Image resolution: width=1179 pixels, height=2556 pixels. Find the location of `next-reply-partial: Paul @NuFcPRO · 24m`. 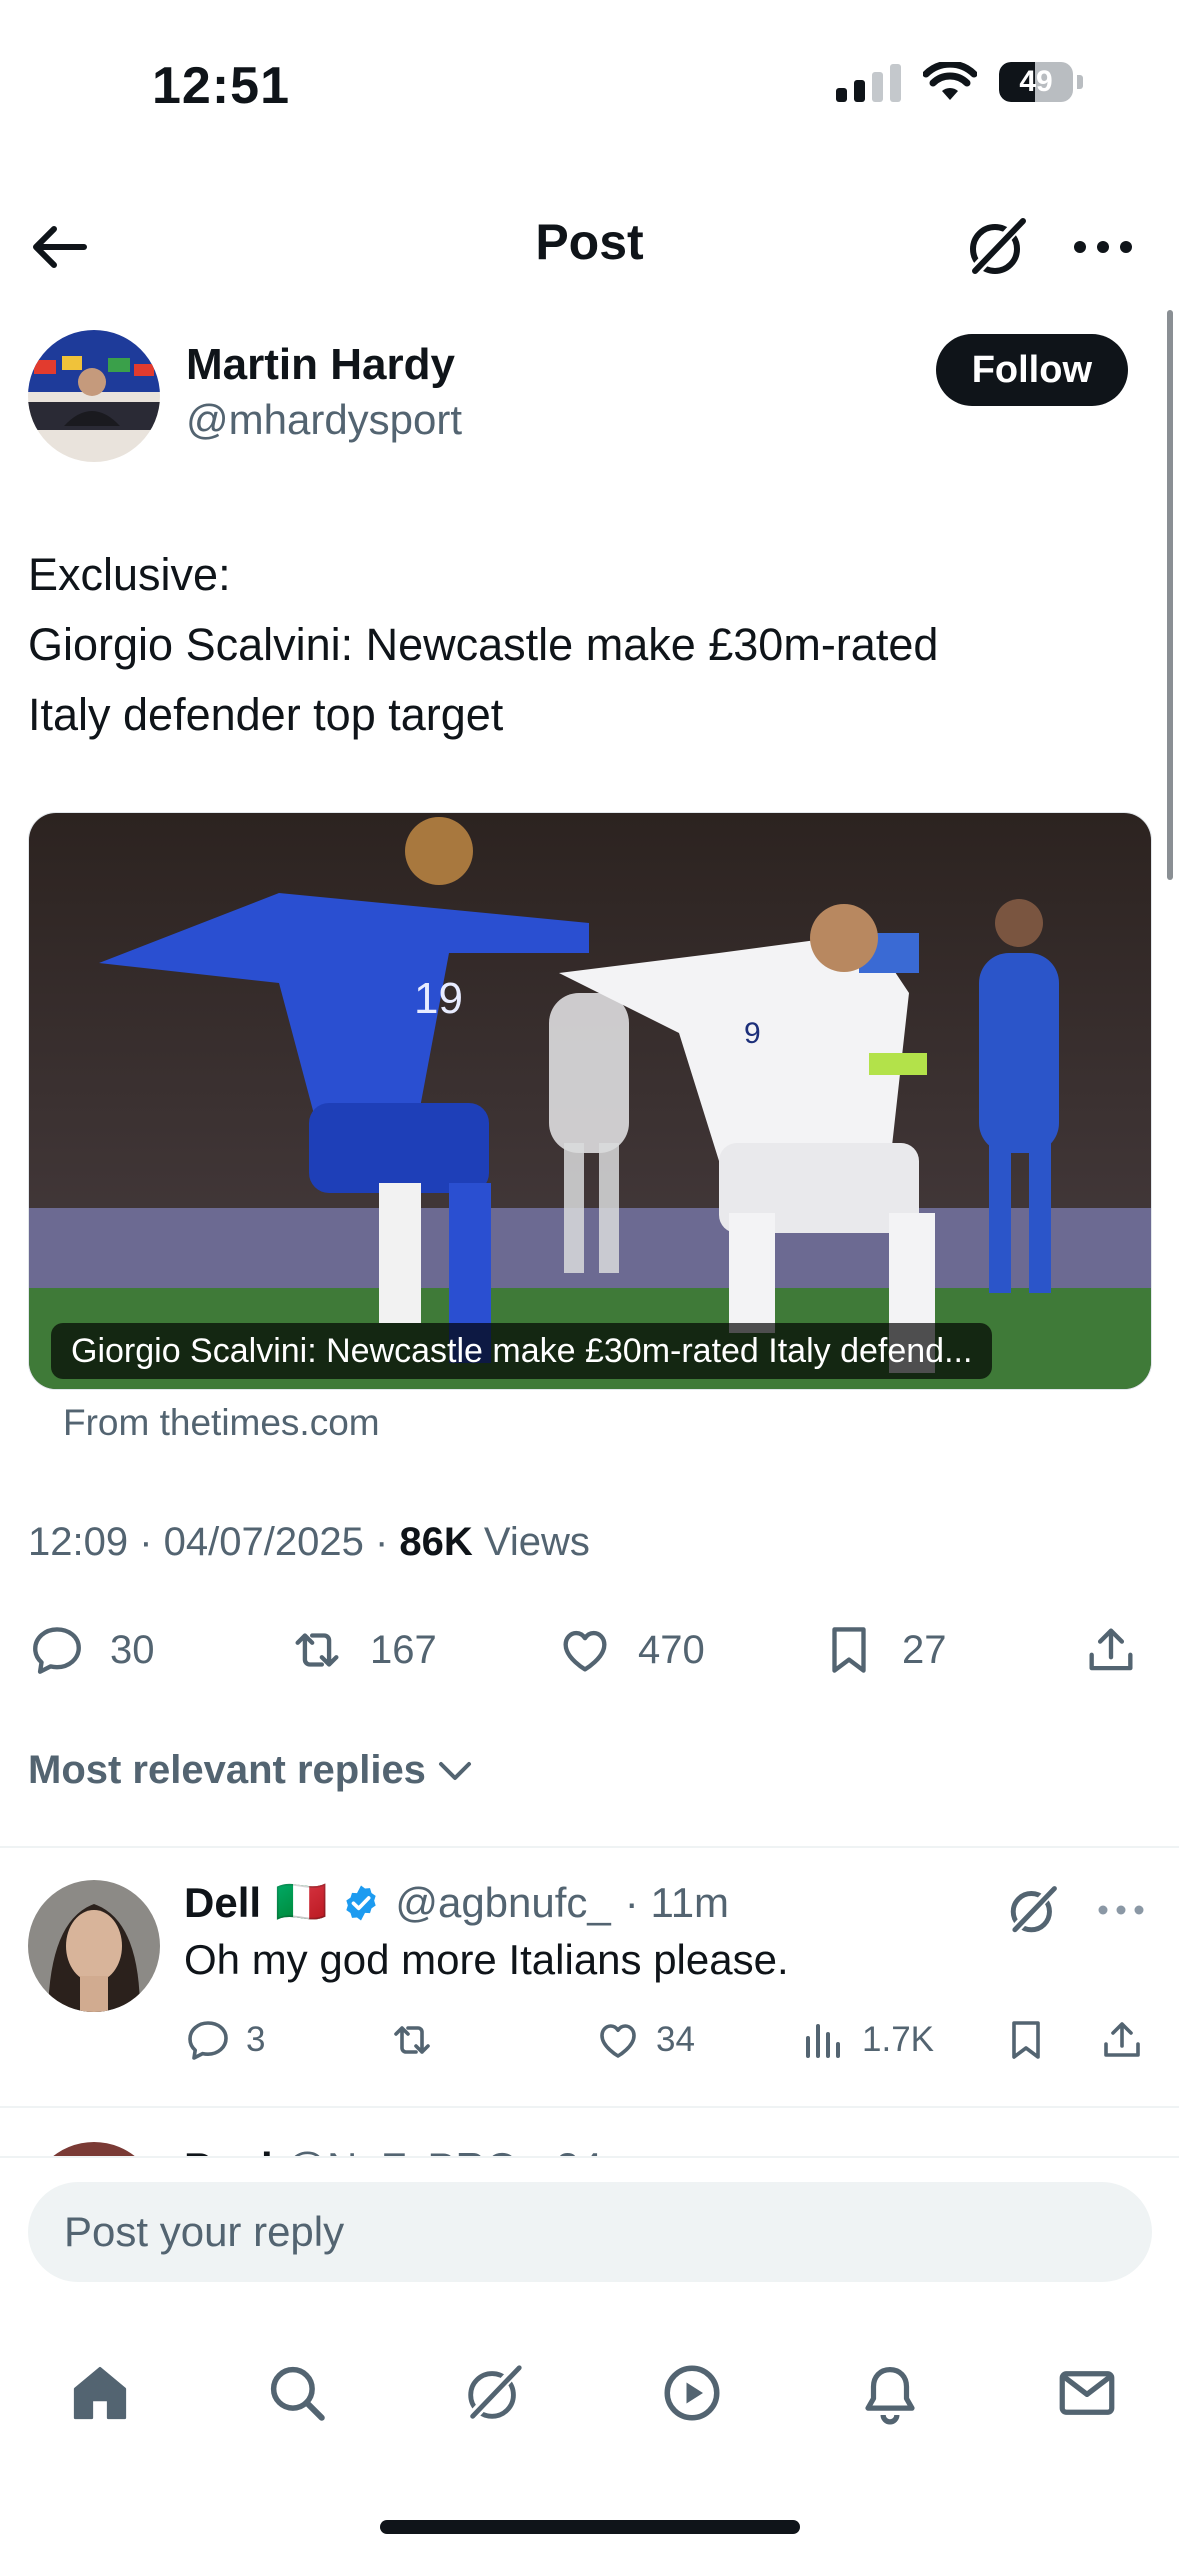

next-reply-partial: Paul @NuFcPRO · 24m is located at coordinates (589, 2133).